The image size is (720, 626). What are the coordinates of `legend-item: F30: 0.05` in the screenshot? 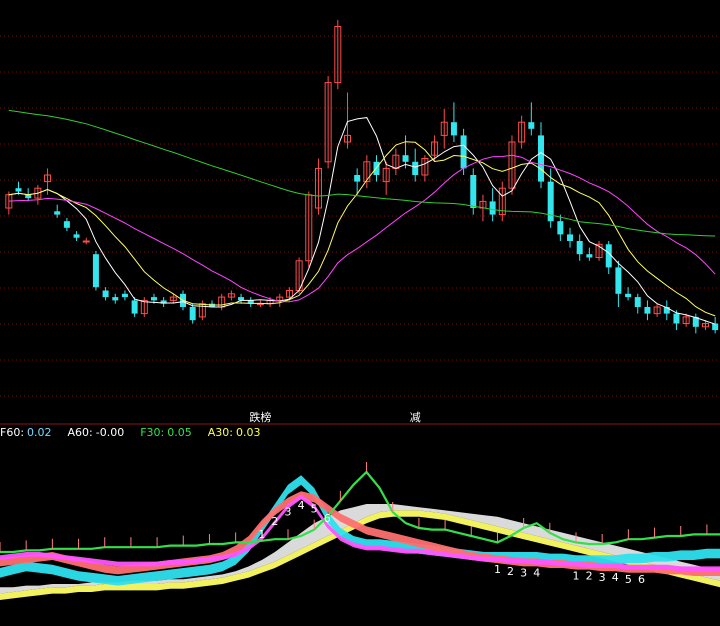 It's located at (170, 432).